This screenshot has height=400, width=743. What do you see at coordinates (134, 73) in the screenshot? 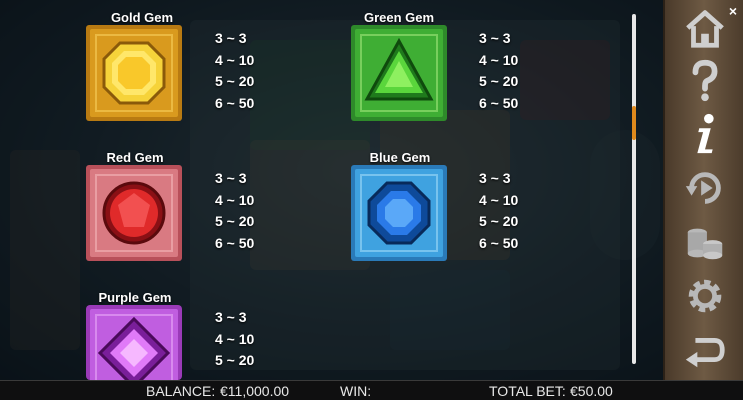
I see `gold-gem-icon` at bounding box center [134, 73].